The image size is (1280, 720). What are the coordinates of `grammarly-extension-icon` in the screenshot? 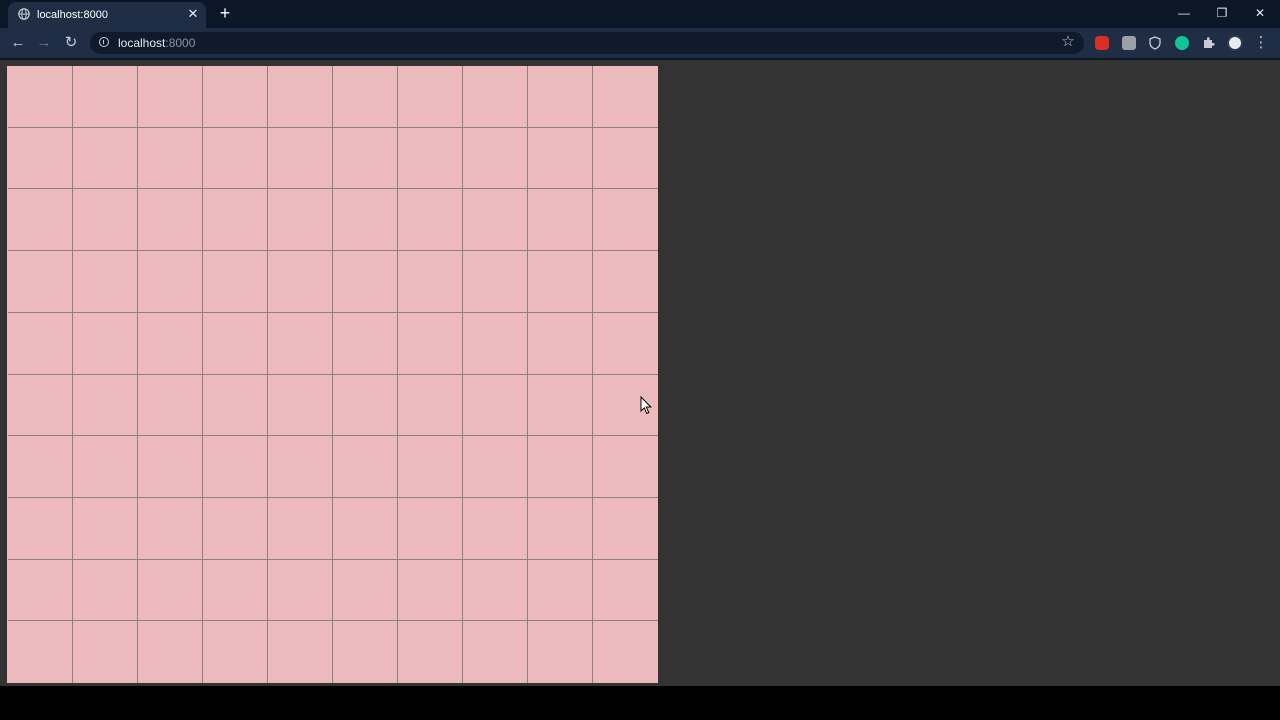 It's located at (1182, 43).